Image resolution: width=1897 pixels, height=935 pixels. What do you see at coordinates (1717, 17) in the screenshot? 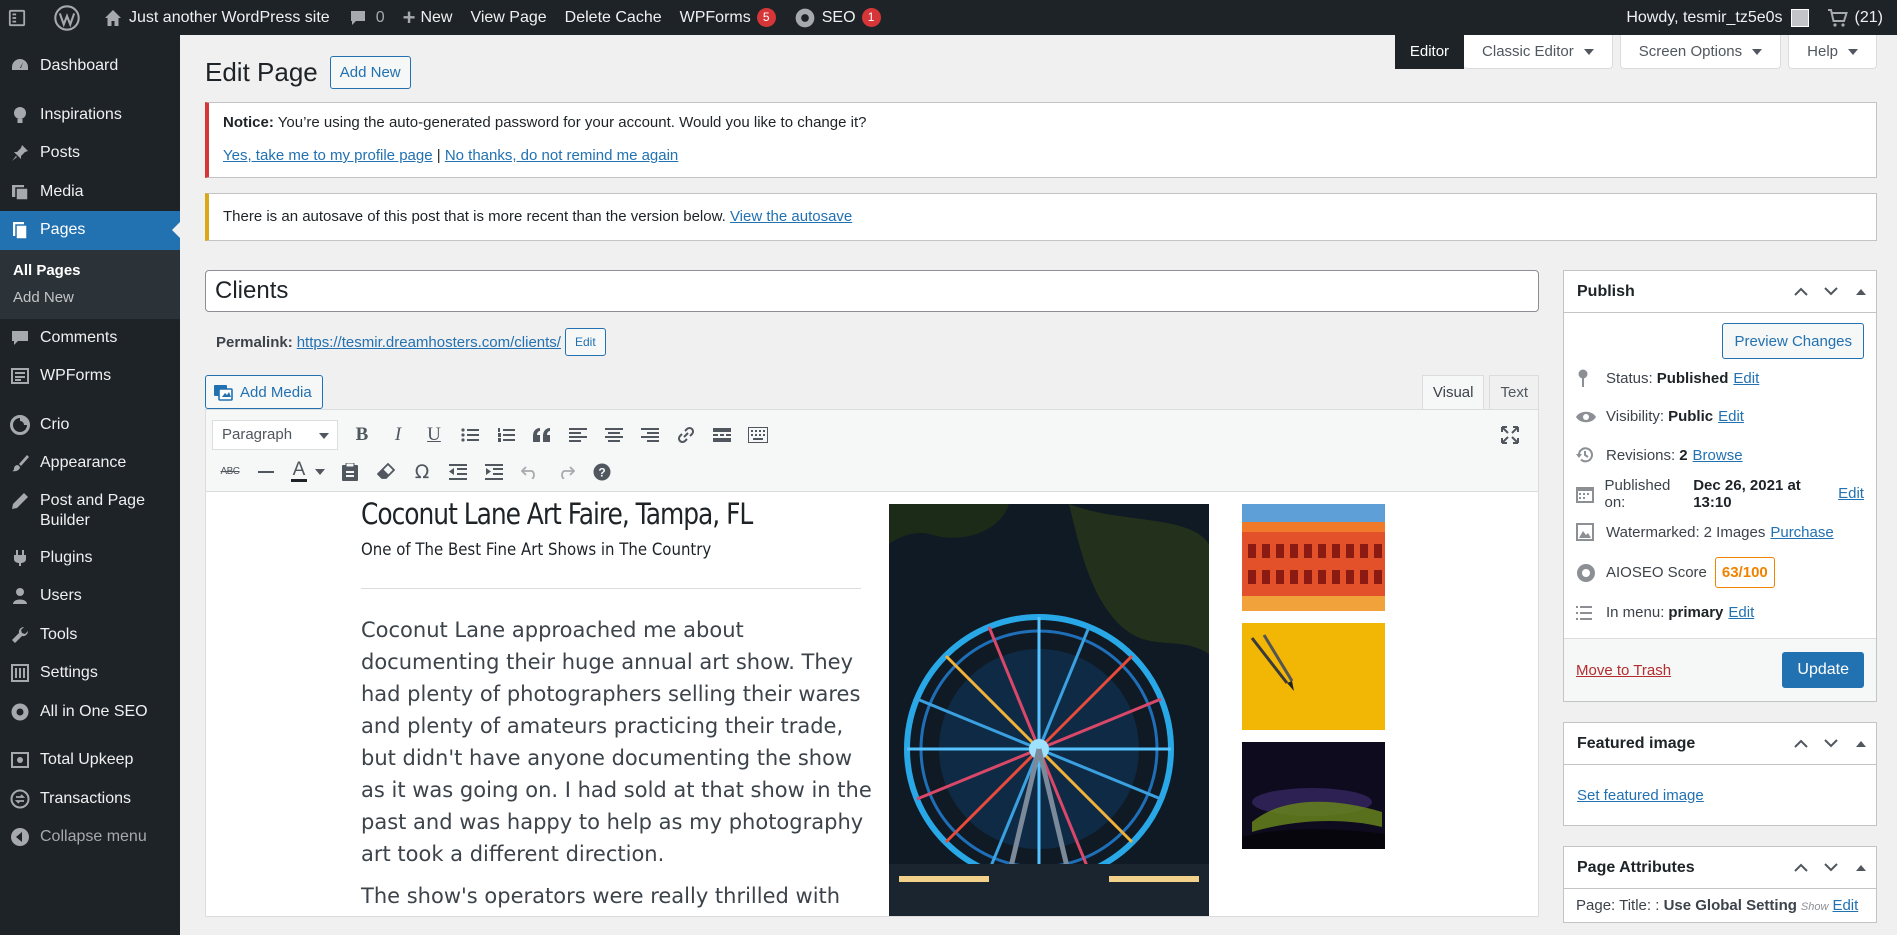
I see `my-account-link: Howdy, tesmir_tz5e0s` at bounding box center [1717, 17].